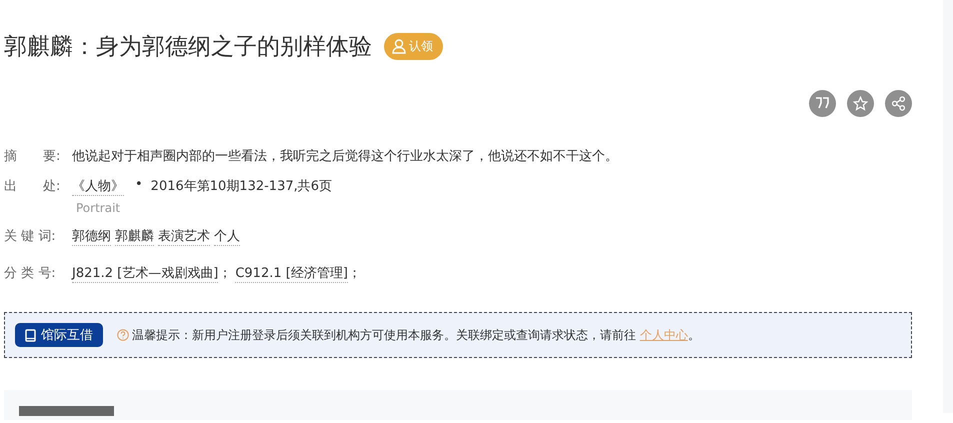  Describe the element at coordinates (416, 335) in the screenshot. I see `notice-text: 温馨提示：新用户注册登录后须关联到机构方可使用本服务。关联绑定或查询请求状态，请前往 个人中心。` at that location.